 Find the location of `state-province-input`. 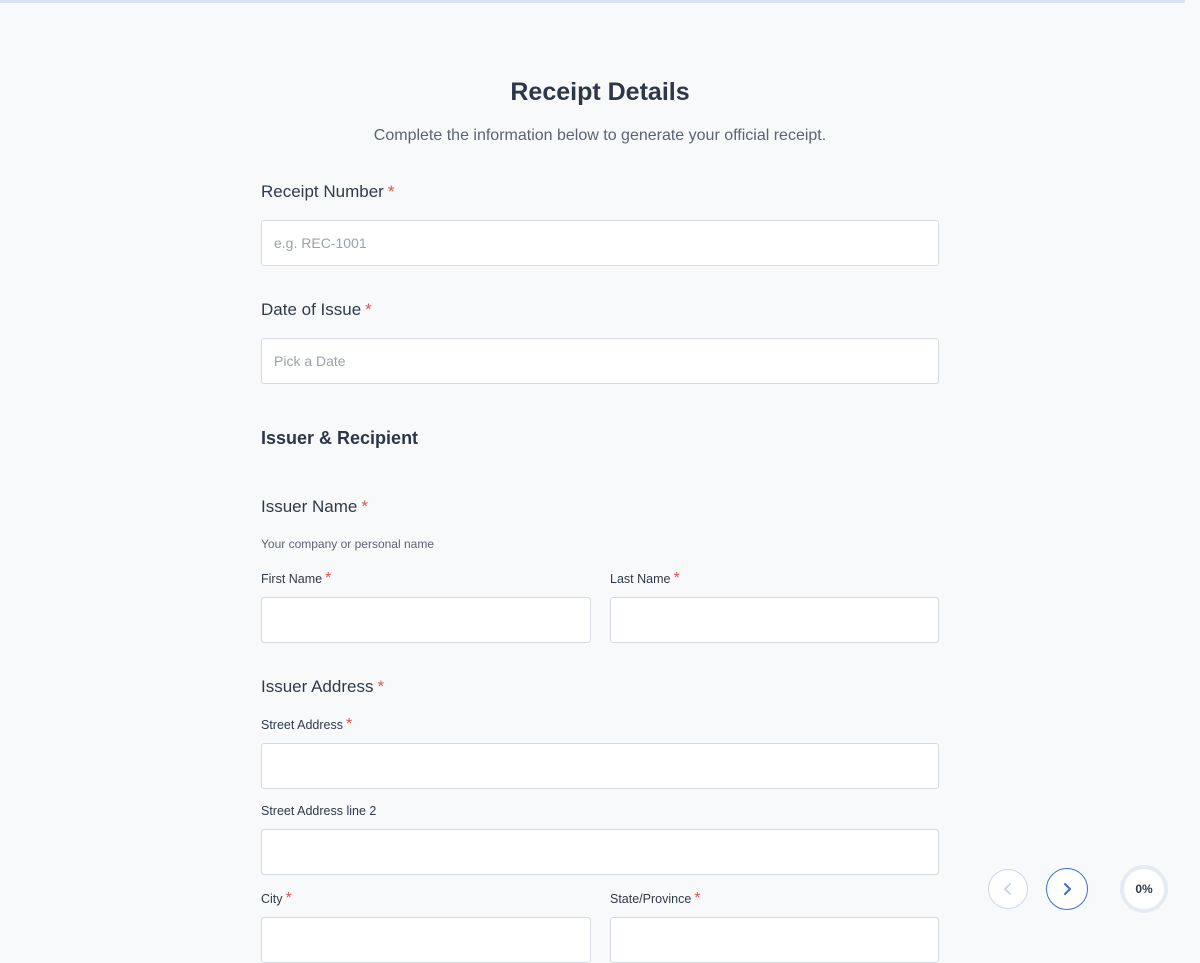

state-province-input is located at coordinates (774, 940).